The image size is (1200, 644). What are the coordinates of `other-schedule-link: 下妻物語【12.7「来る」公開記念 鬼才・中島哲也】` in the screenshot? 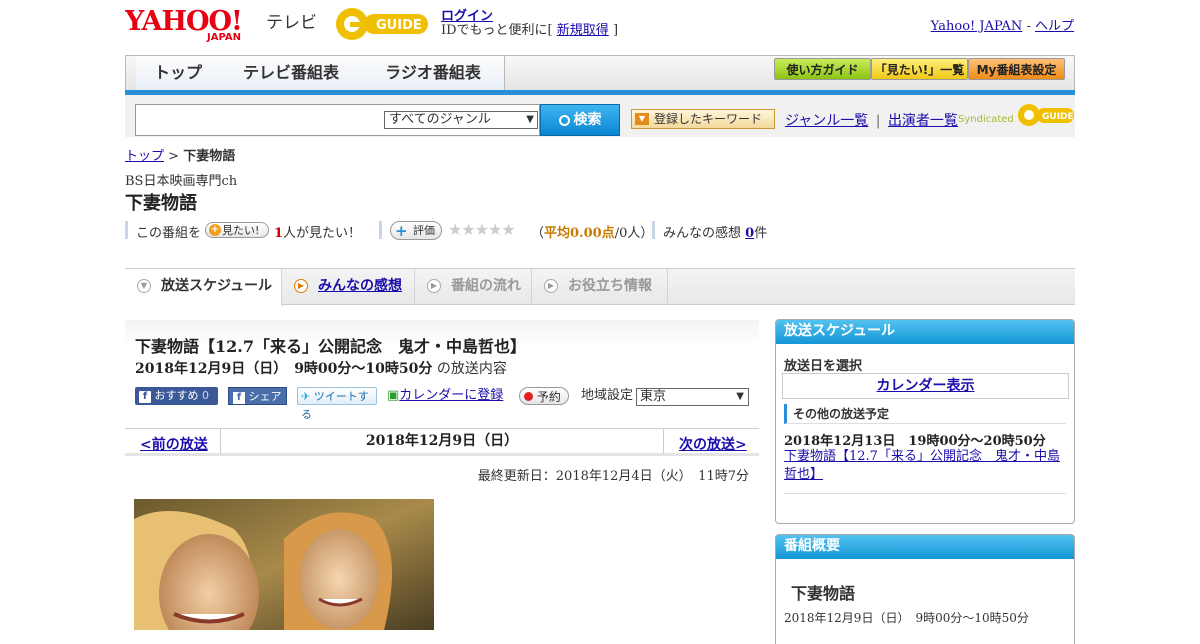 It's located at (926, 466).